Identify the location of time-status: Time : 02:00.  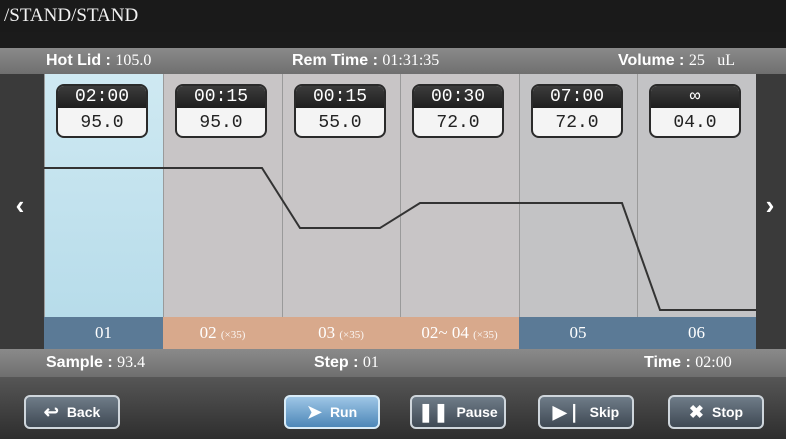
(688, 363).